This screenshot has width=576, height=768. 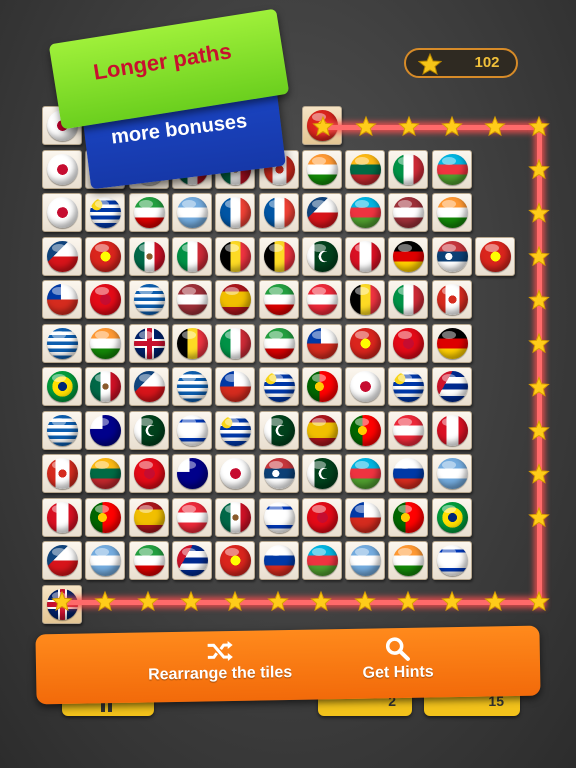 I want to click on get-hints-button: Get Hints, so click(x=398, y=659).